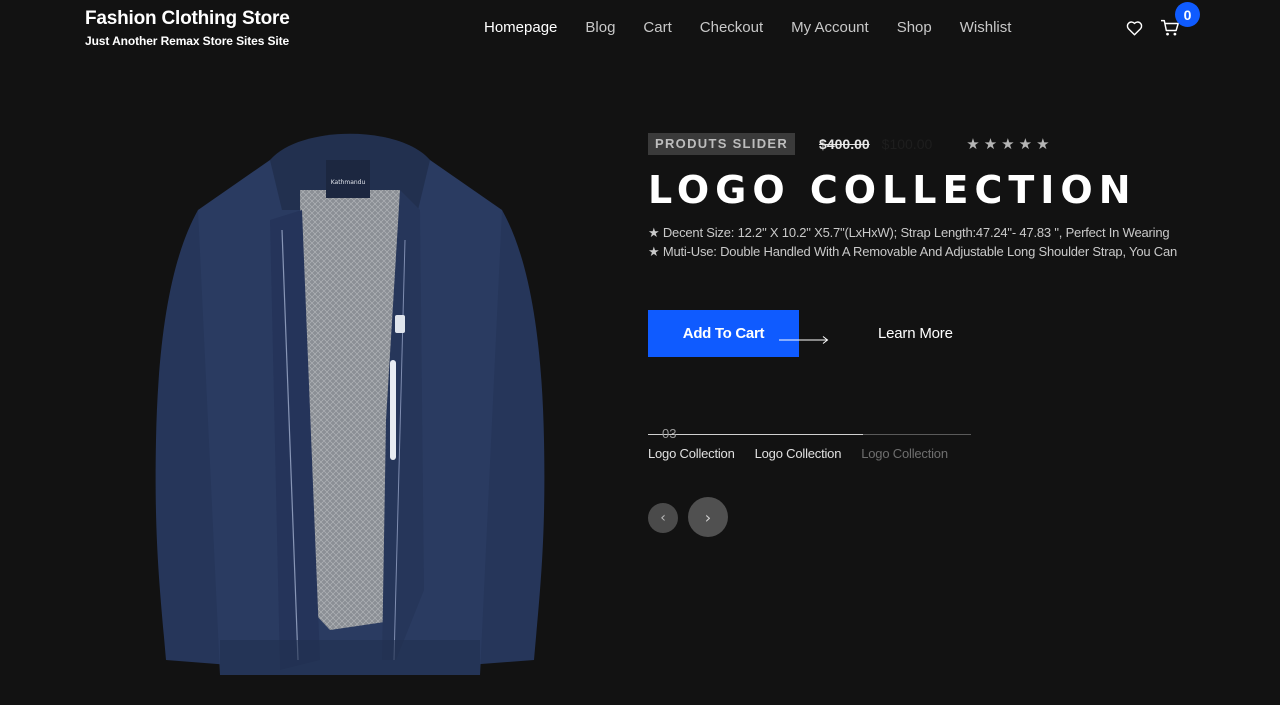 This screenshot has height=705, width=1280. I want to click on next-slide-button: ›, so click(708, 517).